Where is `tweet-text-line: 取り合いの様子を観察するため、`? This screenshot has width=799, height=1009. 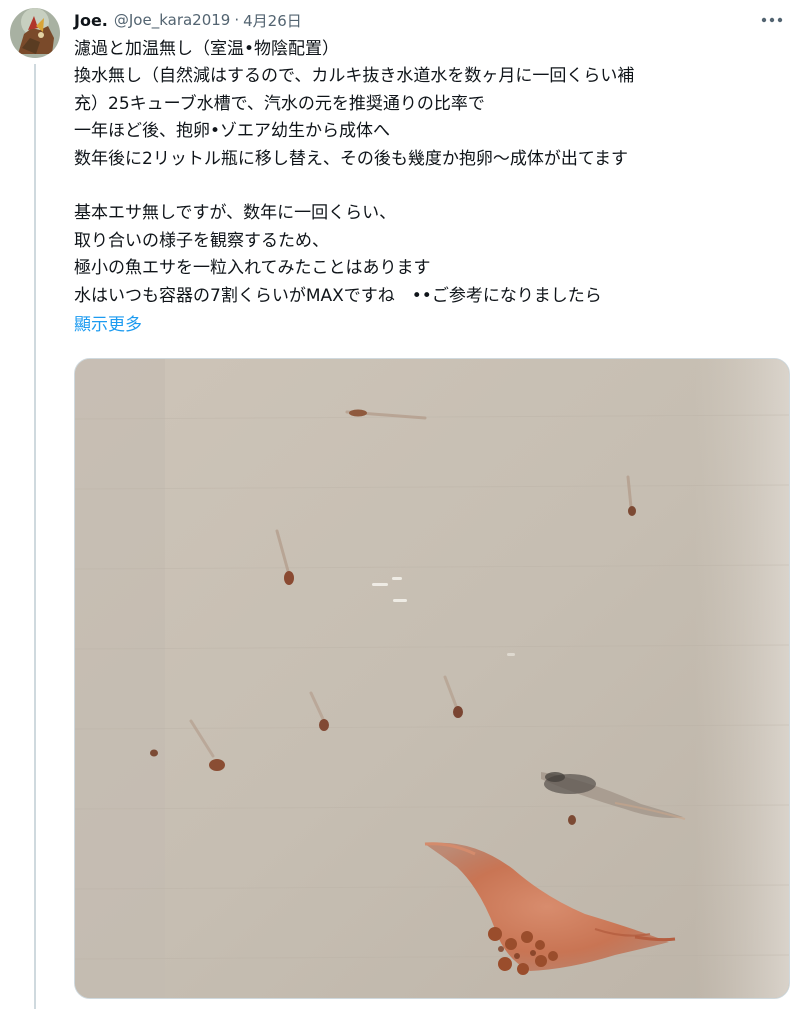
tweet-text-line: 取り合いの様子を観察するため、 is located at coordinates (201, 240).